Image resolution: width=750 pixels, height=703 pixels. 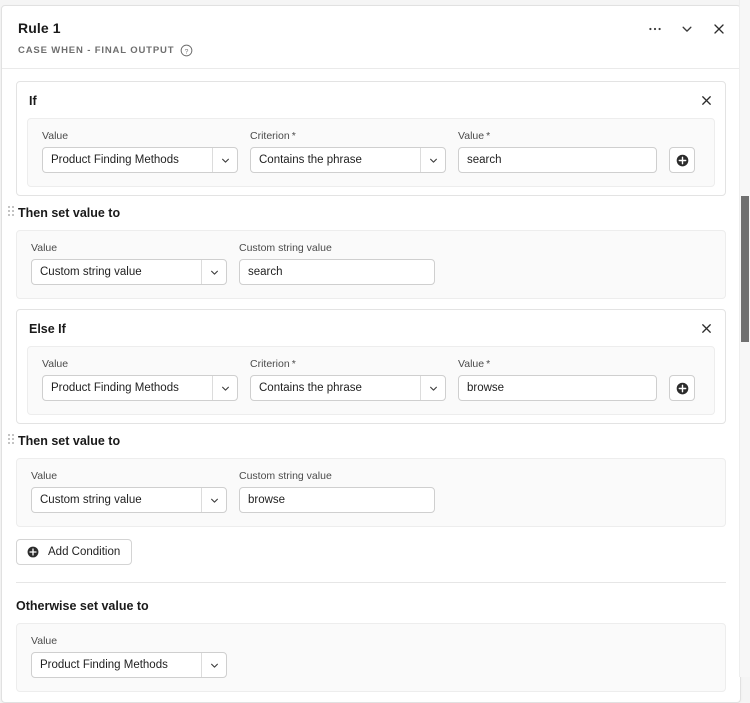 I want to click on then-value-select-if: Custom string value, so click(x=129, y=272).